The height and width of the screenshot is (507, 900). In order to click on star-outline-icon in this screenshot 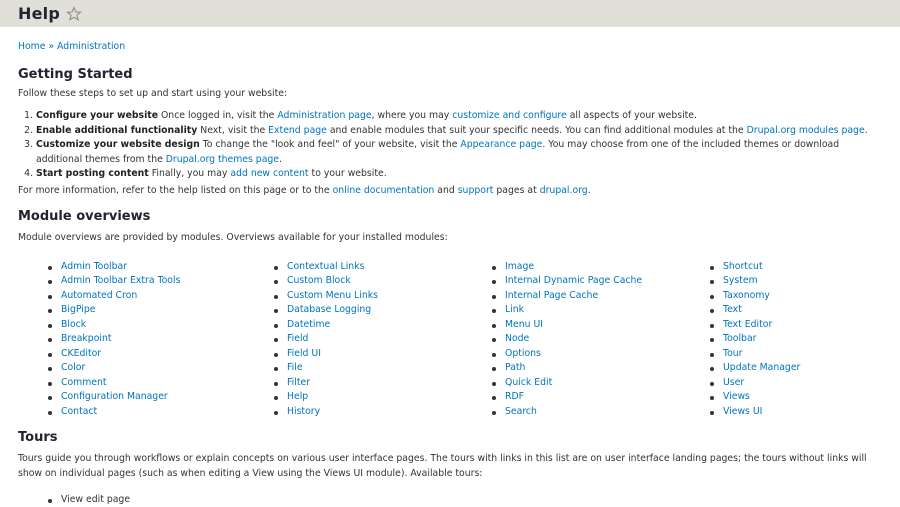, I will do `click(74, 13)`.